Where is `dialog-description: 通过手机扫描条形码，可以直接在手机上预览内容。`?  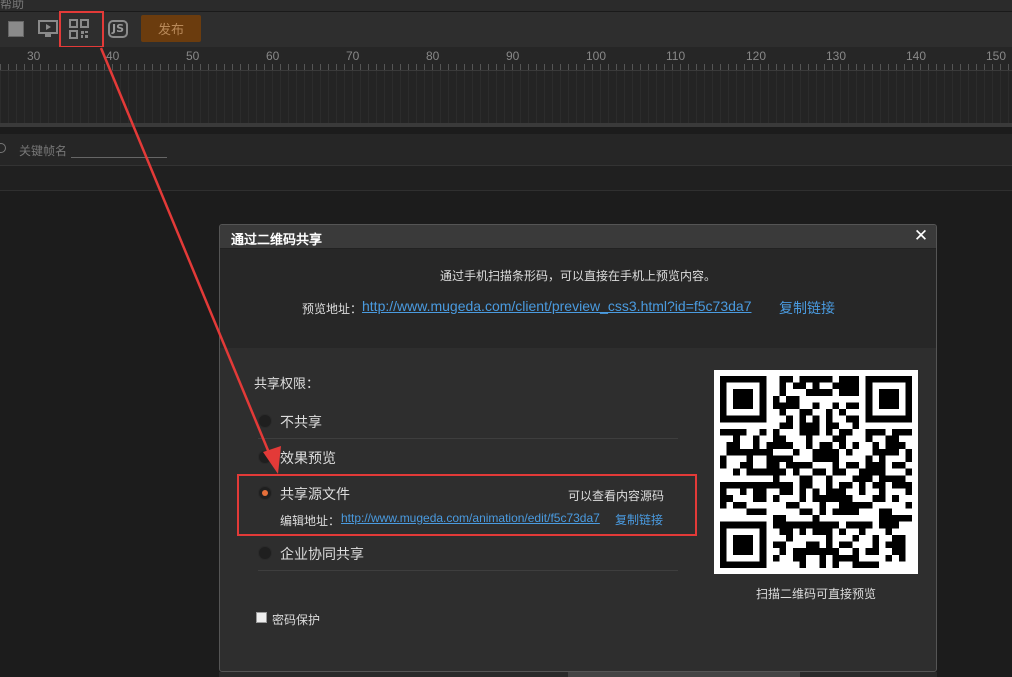
dialog-description: 通过手机扫描条形码，可以直接在手机上预览内容。 is located at coordinates (577, 276).